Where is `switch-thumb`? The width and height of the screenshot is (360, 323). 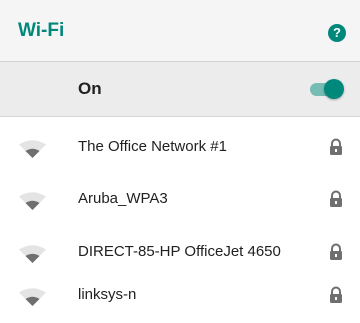
switch-thumb is located at coordinates (334, 89).